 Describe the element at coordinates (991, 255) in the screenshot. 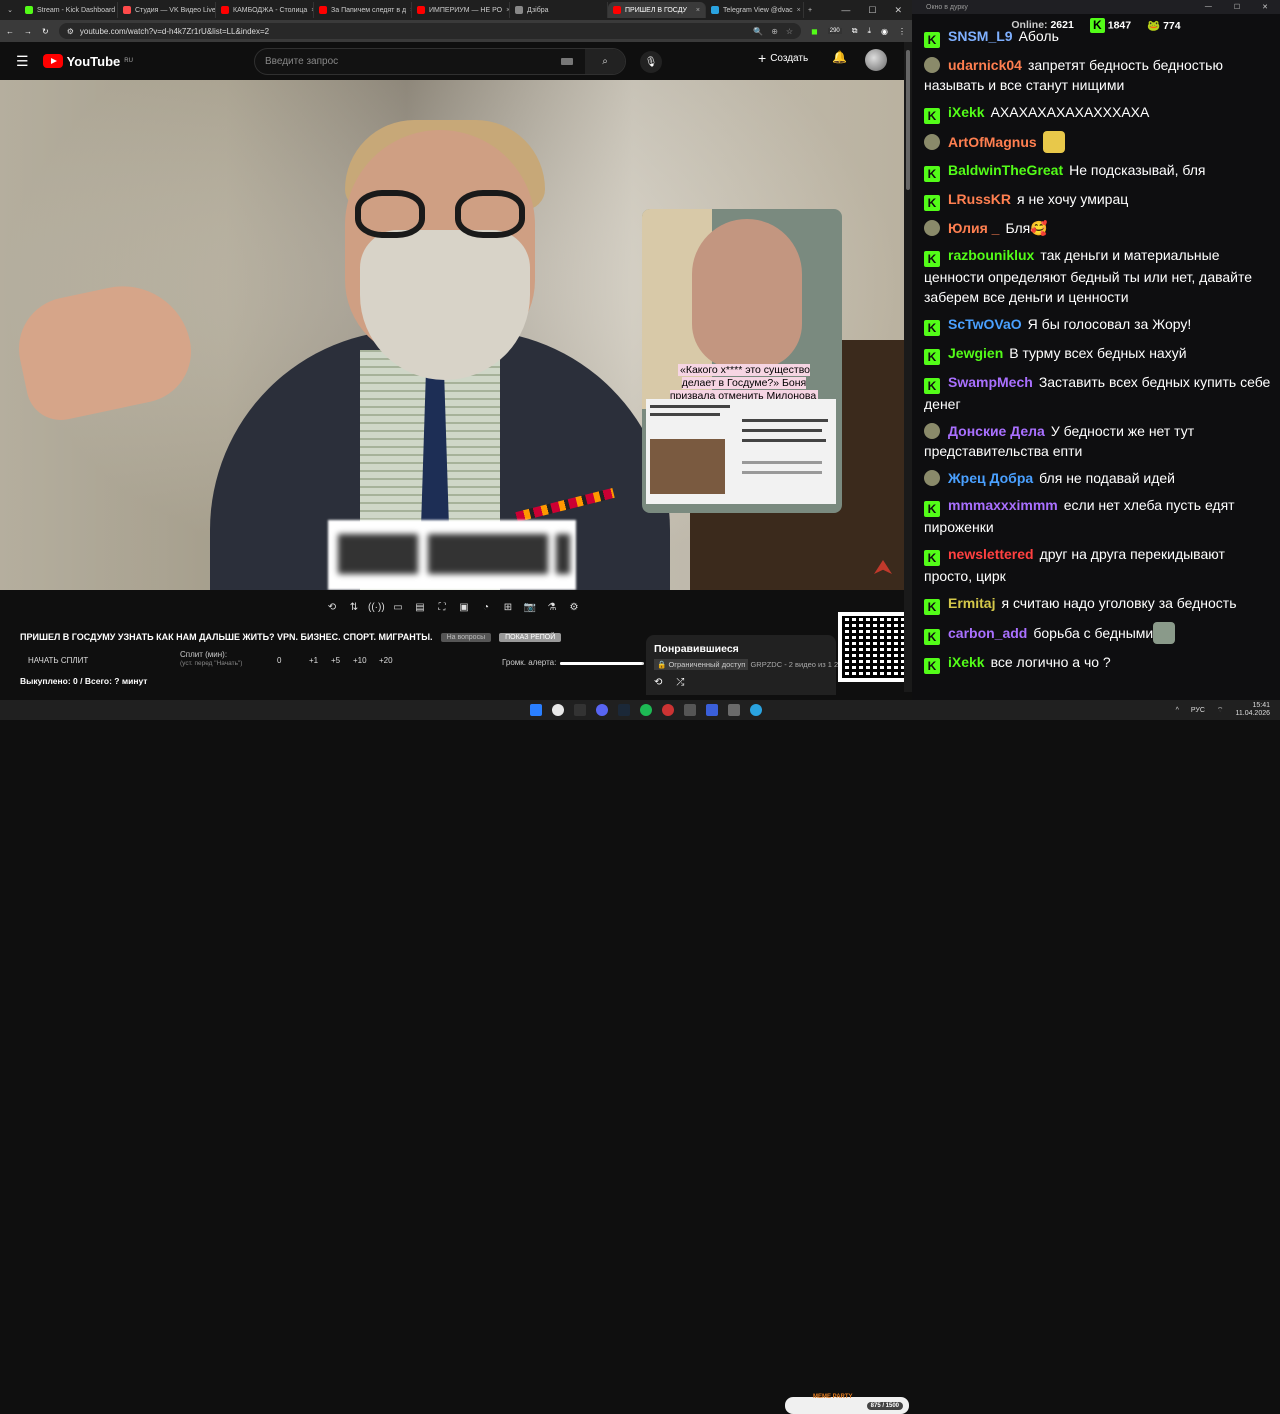

I see `chat-username: razbouniklux` at that location.